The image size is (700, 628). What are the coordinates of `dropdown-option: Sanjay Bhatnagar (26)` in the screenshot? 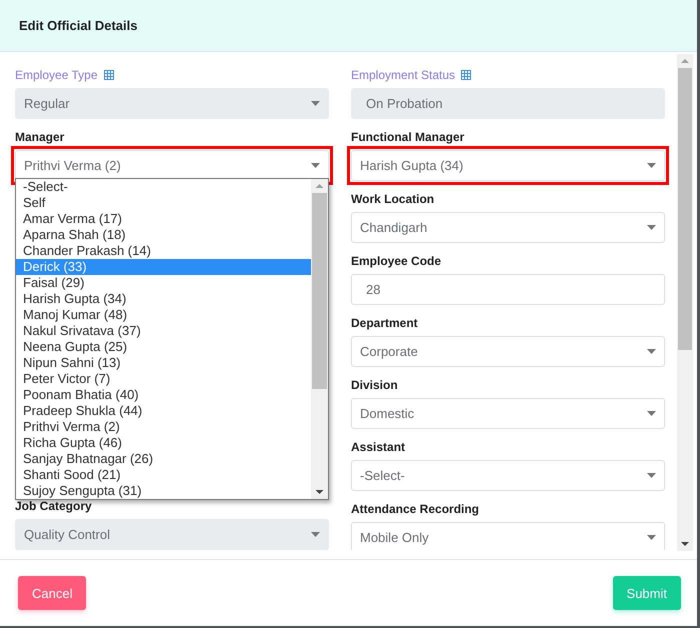 It's located at (163, 459).